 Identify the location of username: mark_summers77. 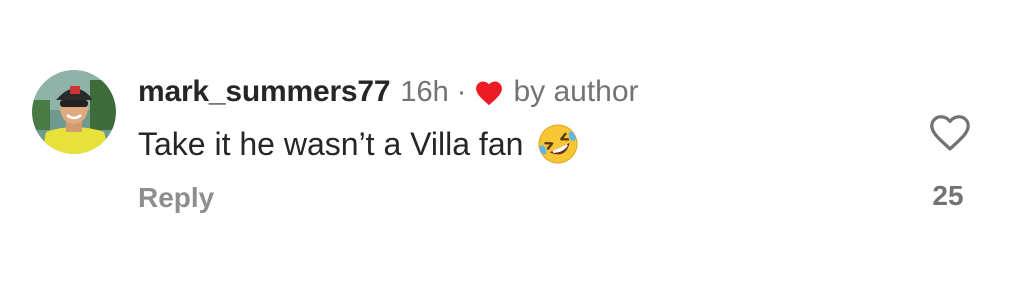
(264, 92).